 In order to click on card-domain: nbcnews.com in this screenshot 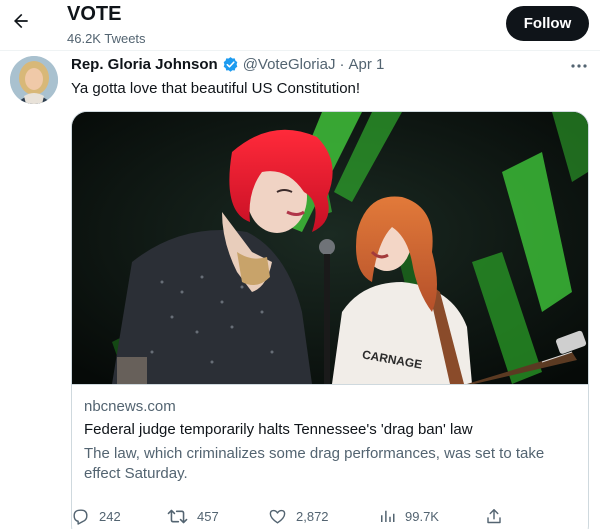, I will do `click(130, 406)`.